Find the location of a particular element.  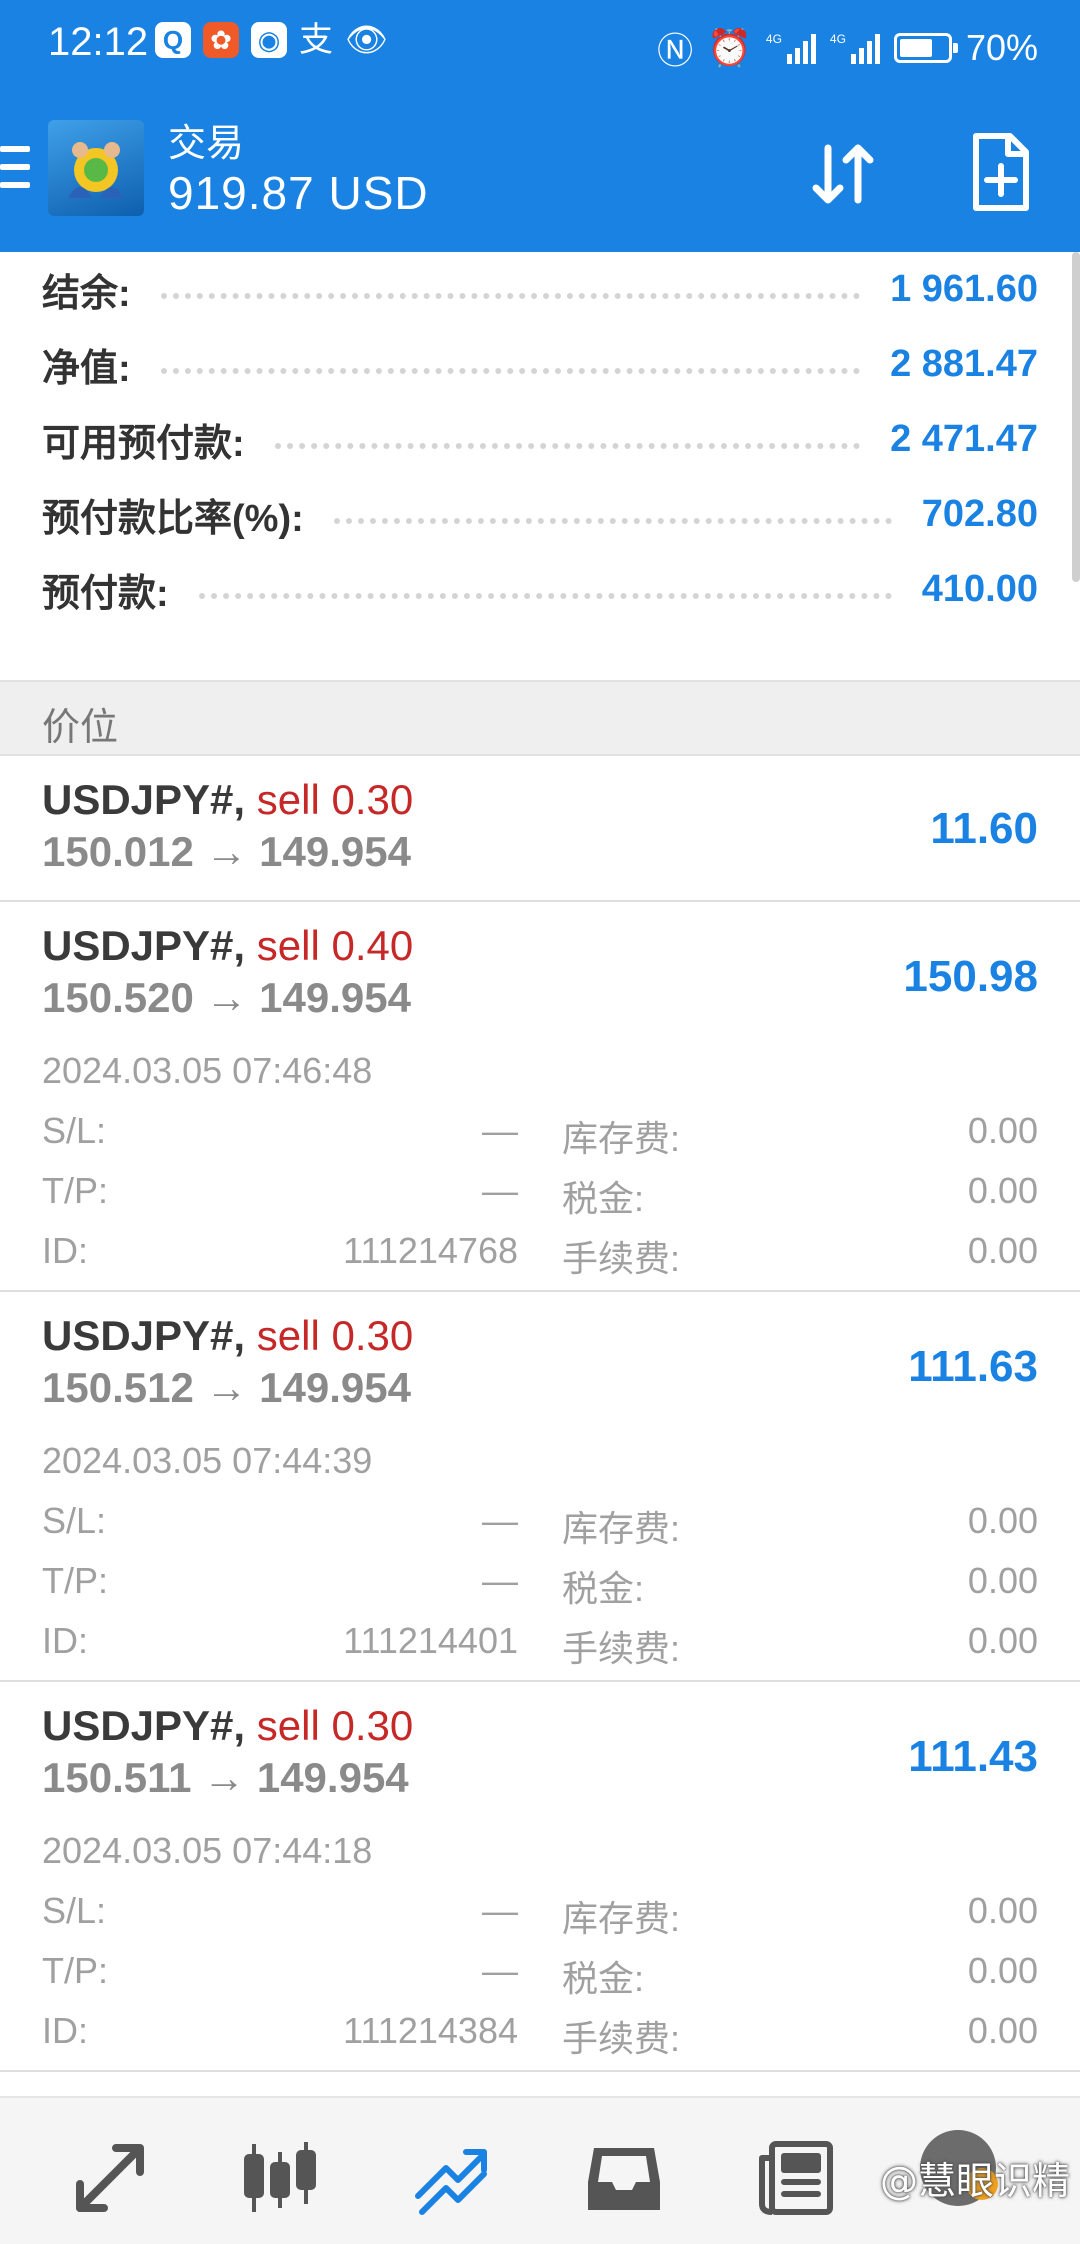

summary-label: 净值: is located at coordinates (86, 369).